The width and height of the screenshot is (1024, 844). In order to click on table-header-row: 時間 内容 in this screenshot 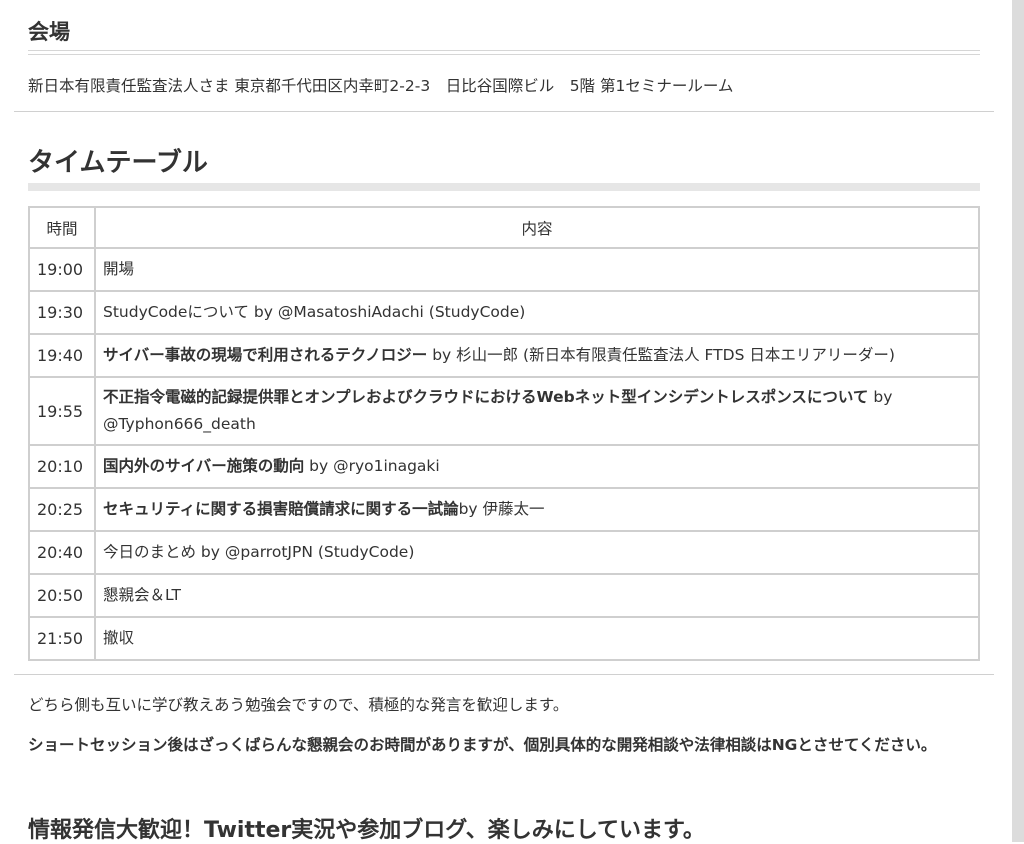, I will do `click(504, 227)`.